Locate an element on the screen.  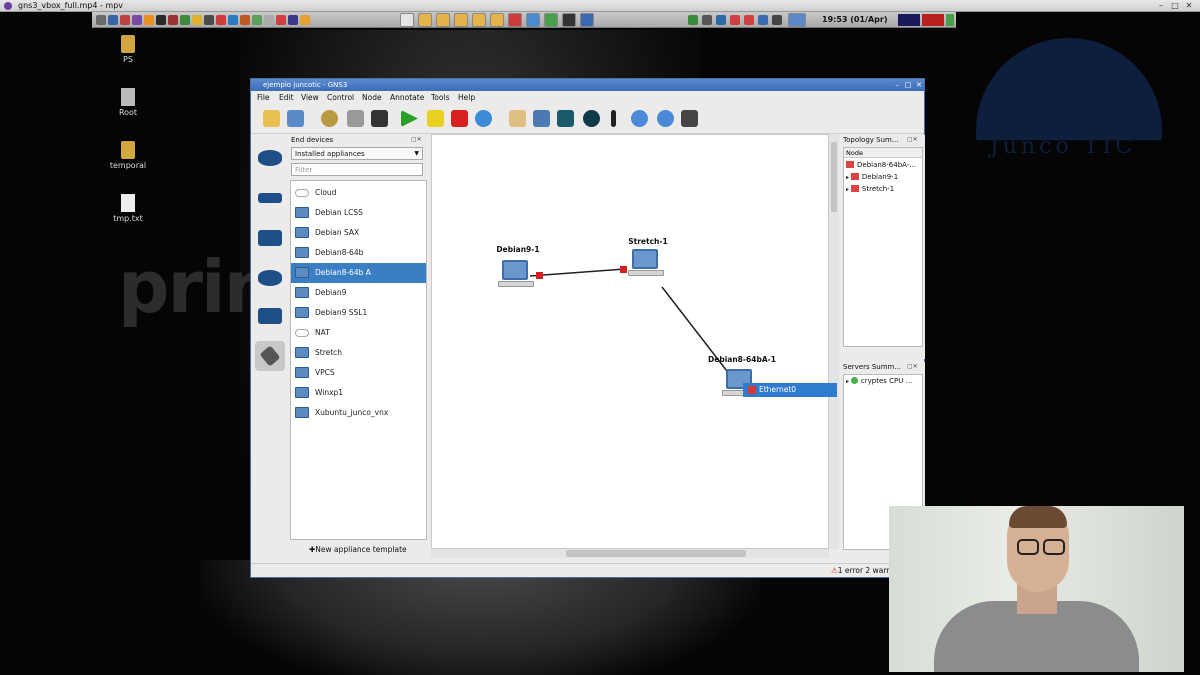
new-appliance-template-button: ✚New appliance template is located at coordinates (358, 549).